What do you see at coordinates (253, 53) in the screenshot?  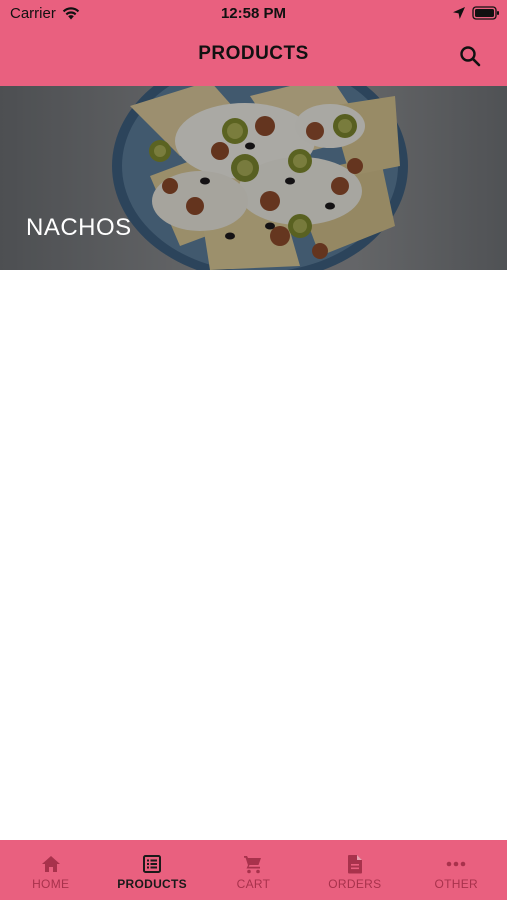 I see `page-title: PRODUCTS` at bounding box center [253, 53].